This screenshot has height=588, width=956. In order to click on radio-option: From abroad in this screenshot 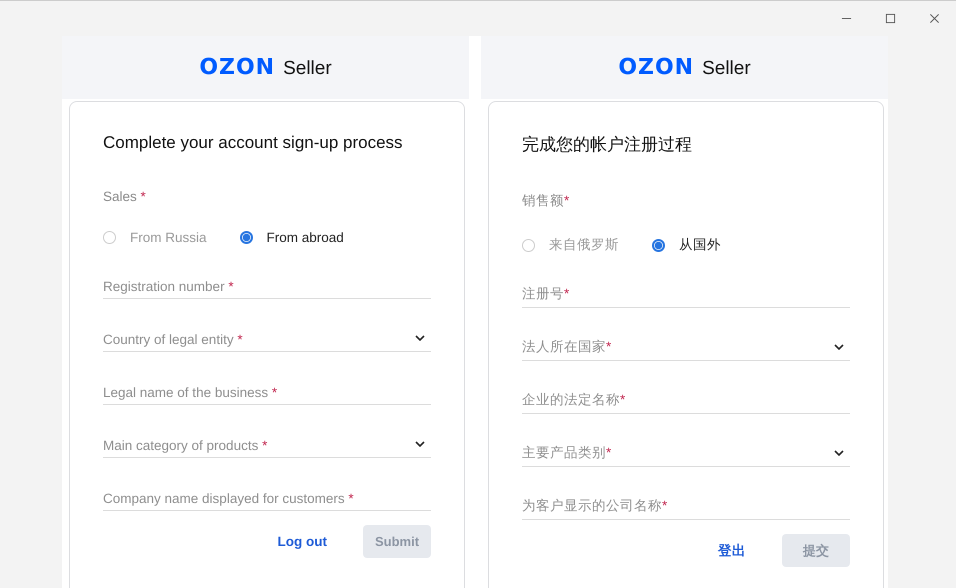, I will do `click(292, 237)`.